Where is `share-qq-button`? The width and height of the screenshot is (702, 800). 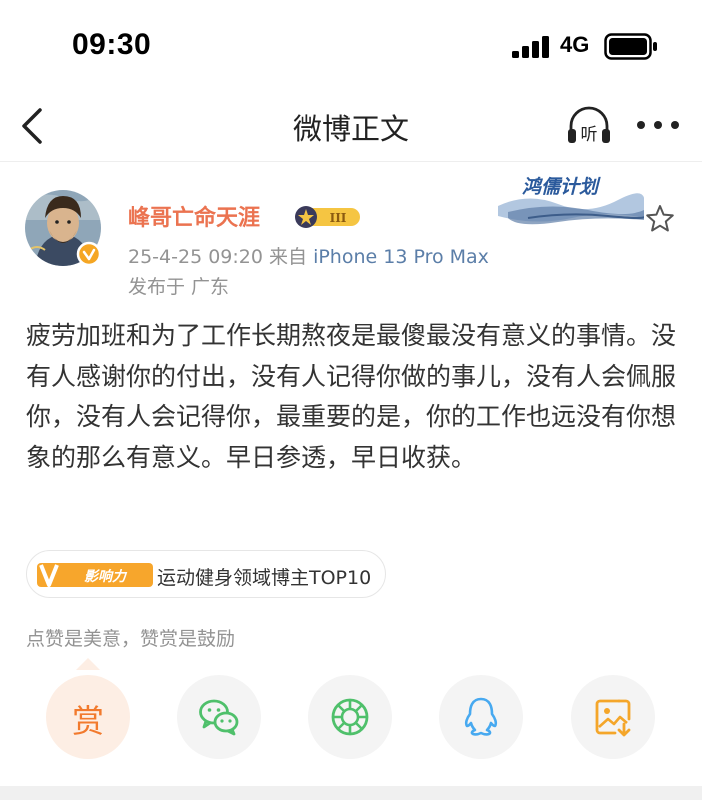 share-qq-button is located at coordinates (481, 717).